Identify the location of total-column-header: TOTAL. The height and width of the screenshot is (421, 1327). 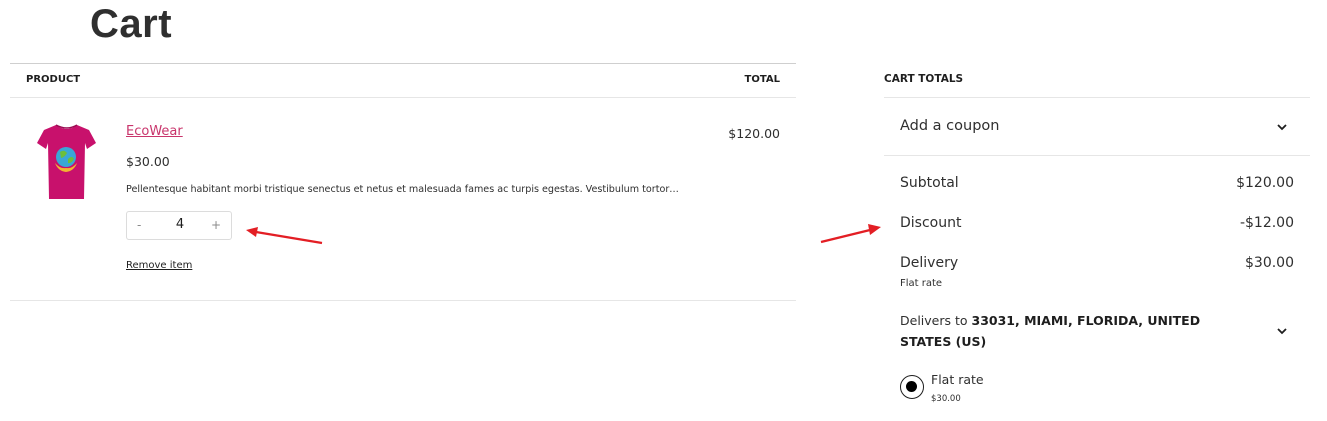
(762, 79).